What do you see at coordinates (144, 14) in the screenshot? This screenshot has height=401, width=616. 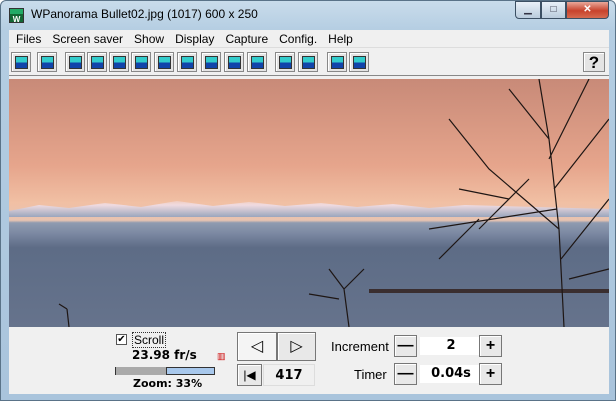 I see `window-title: WPanorama Bullet02.jpg (1017) 600 x 250` at bounding box center [144, 14].